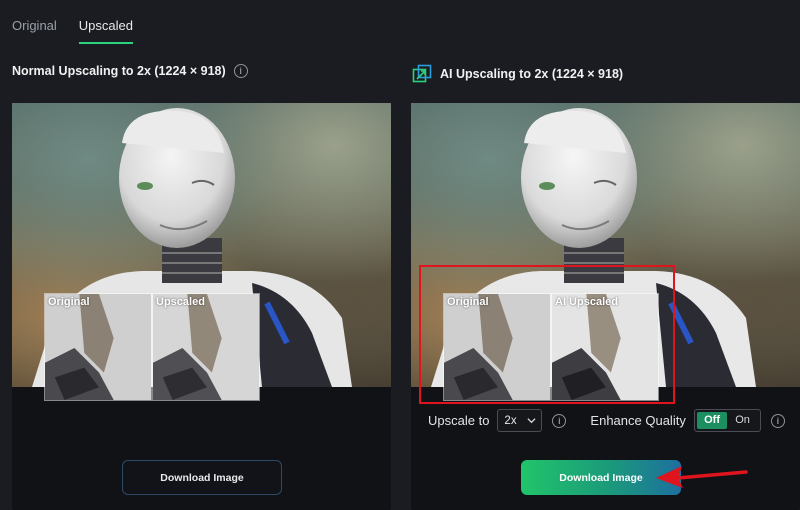  I want to click on upscale-controls: Upscale to 2x i Enhance Quality Off On i, so click(606, 420).